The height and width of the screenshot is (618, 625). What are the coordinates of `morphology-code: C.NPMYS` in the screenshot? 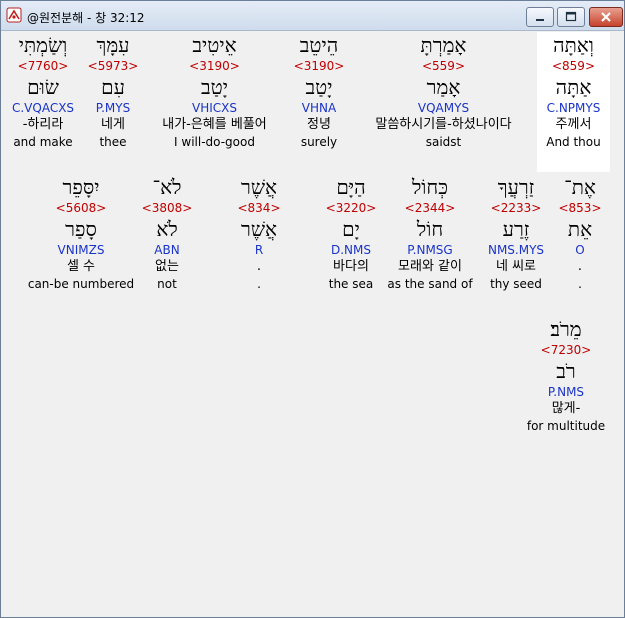 It's located at (573, 108).